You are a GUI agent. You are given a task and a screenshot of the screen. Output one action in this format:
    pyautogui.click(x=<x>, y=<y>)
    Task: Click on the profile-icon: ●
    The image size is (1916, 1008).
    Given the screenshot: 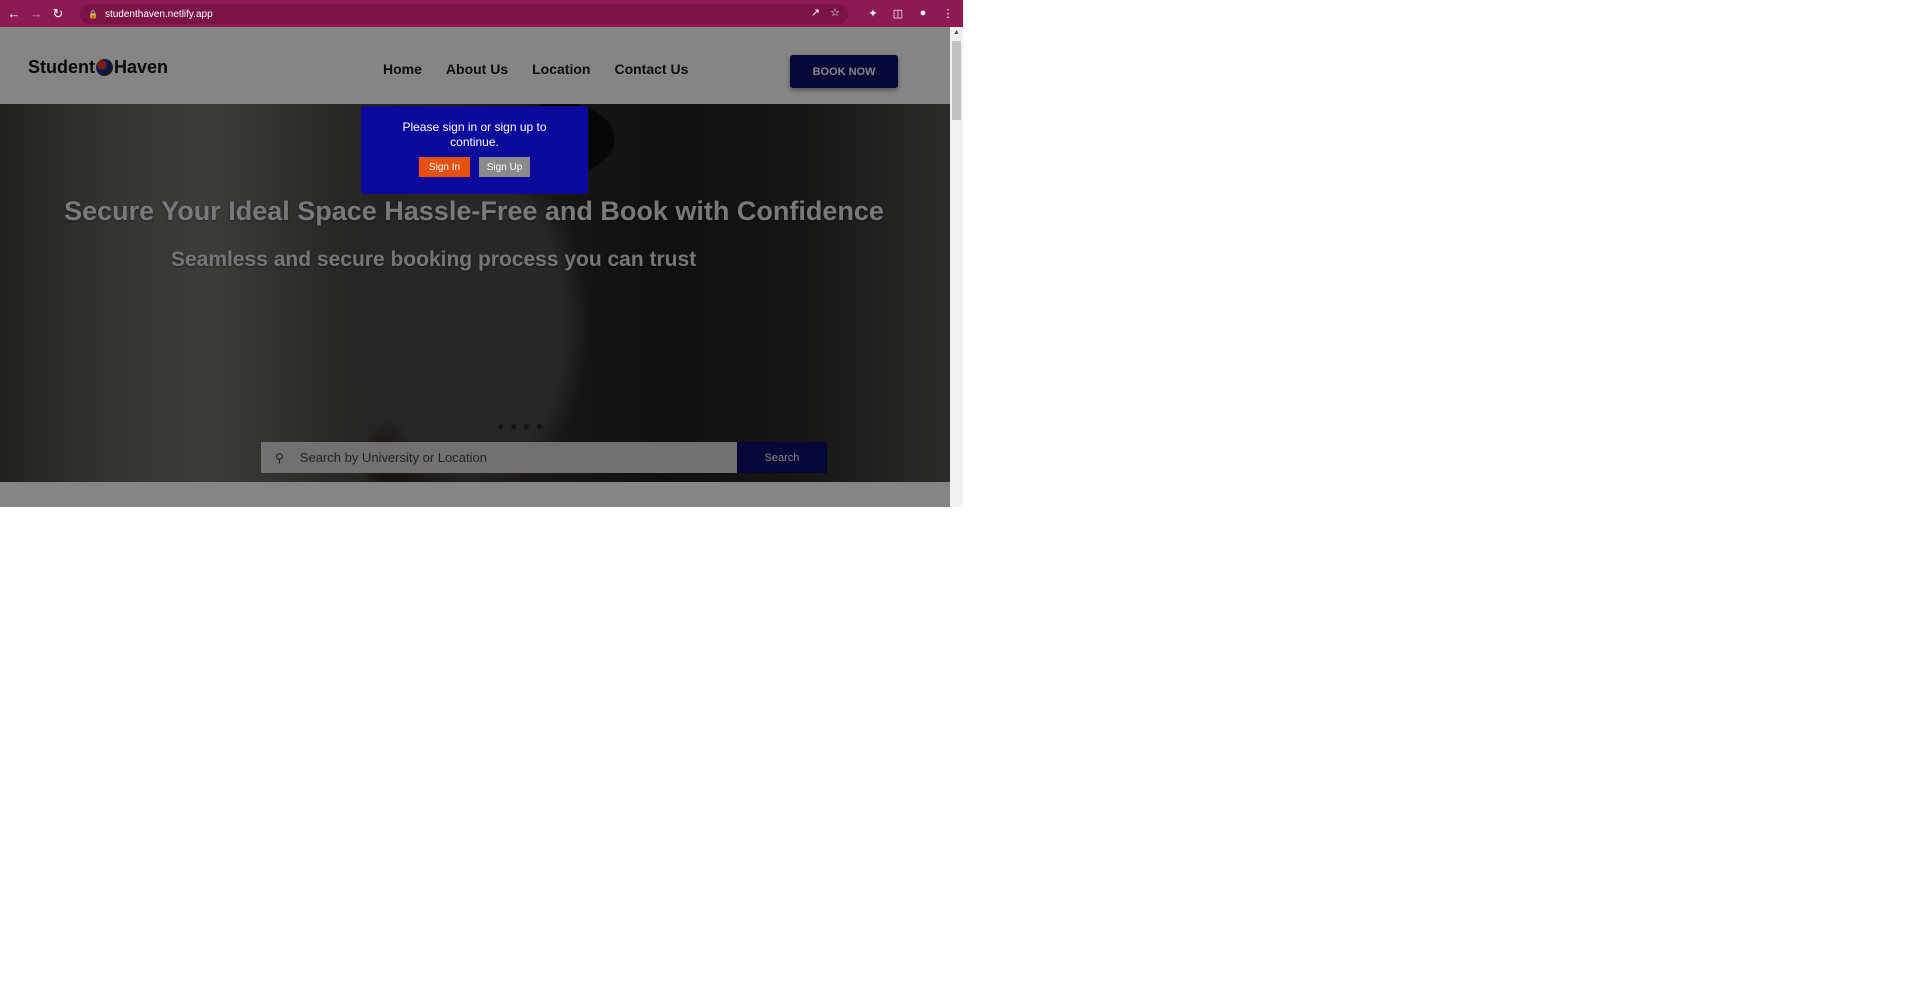 What is the action you would take?
    pyautogui.click(x=923, y=13)
    